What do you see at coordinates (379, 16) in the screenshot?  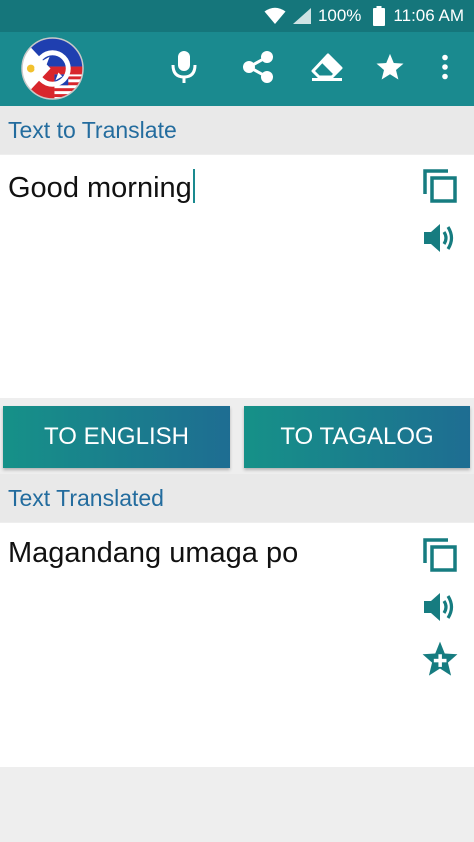 I see `battery-icon` at bounding box center [379, 16].